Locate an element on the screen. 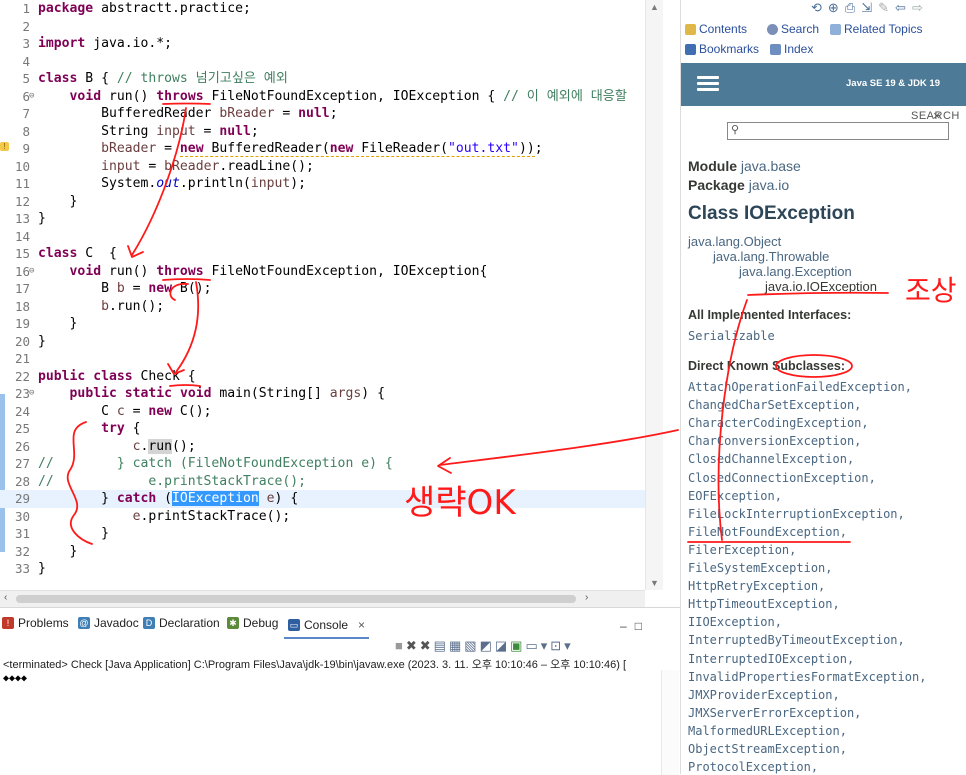  editor-horizontal-scrollbar: ‹ › is located at coordinates (322, 598).